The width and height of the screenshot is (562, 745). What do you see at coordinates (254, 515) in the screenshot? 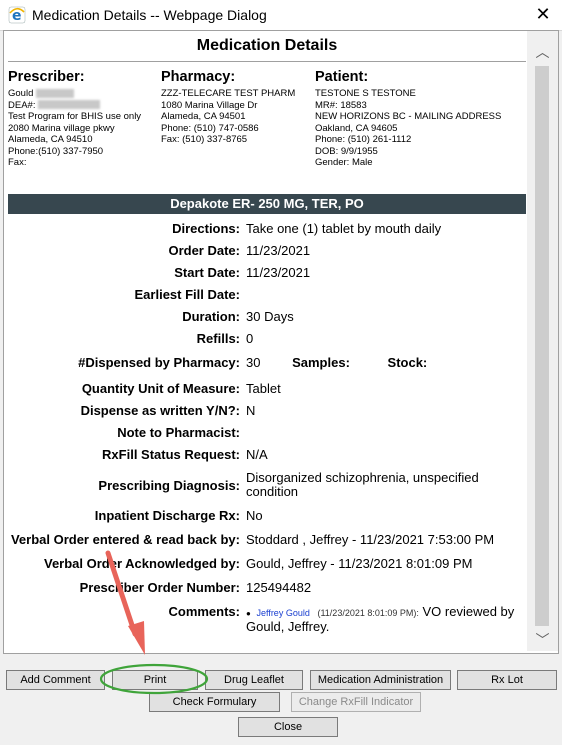
I see `value: No` at bounding box center [254, 515].